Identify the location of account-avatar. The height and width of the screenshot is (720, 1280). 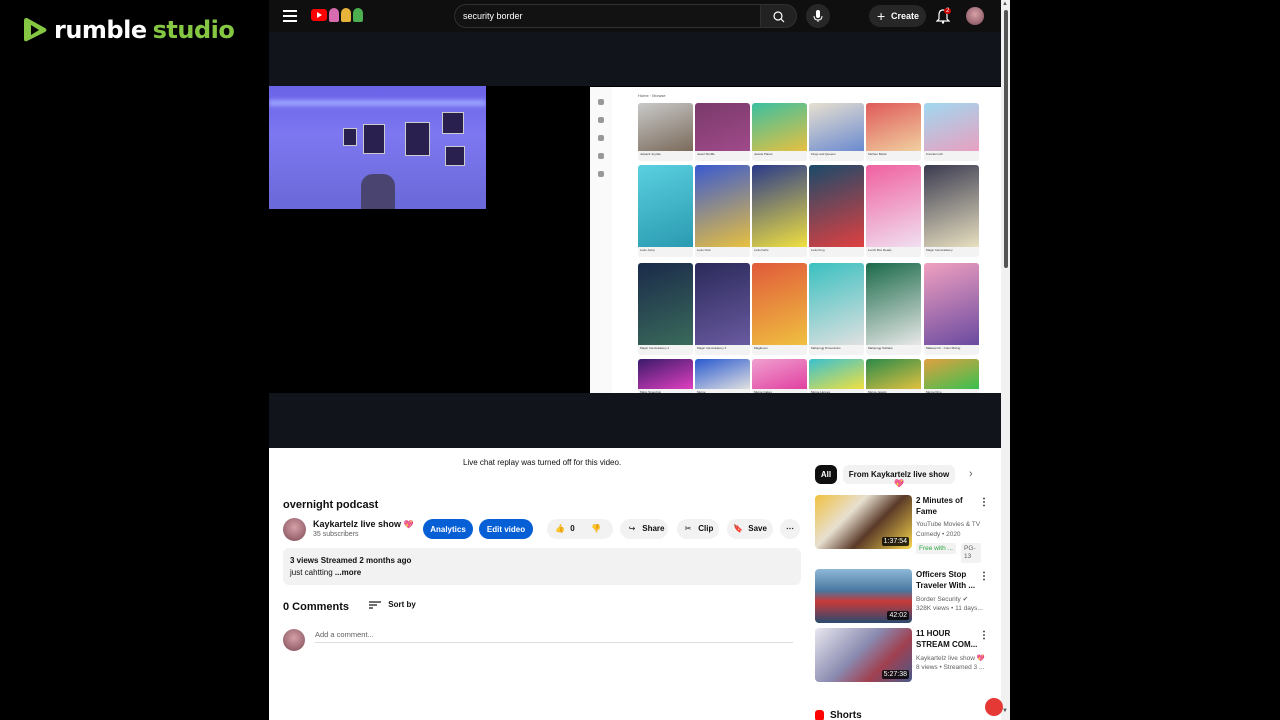
(975, 16).